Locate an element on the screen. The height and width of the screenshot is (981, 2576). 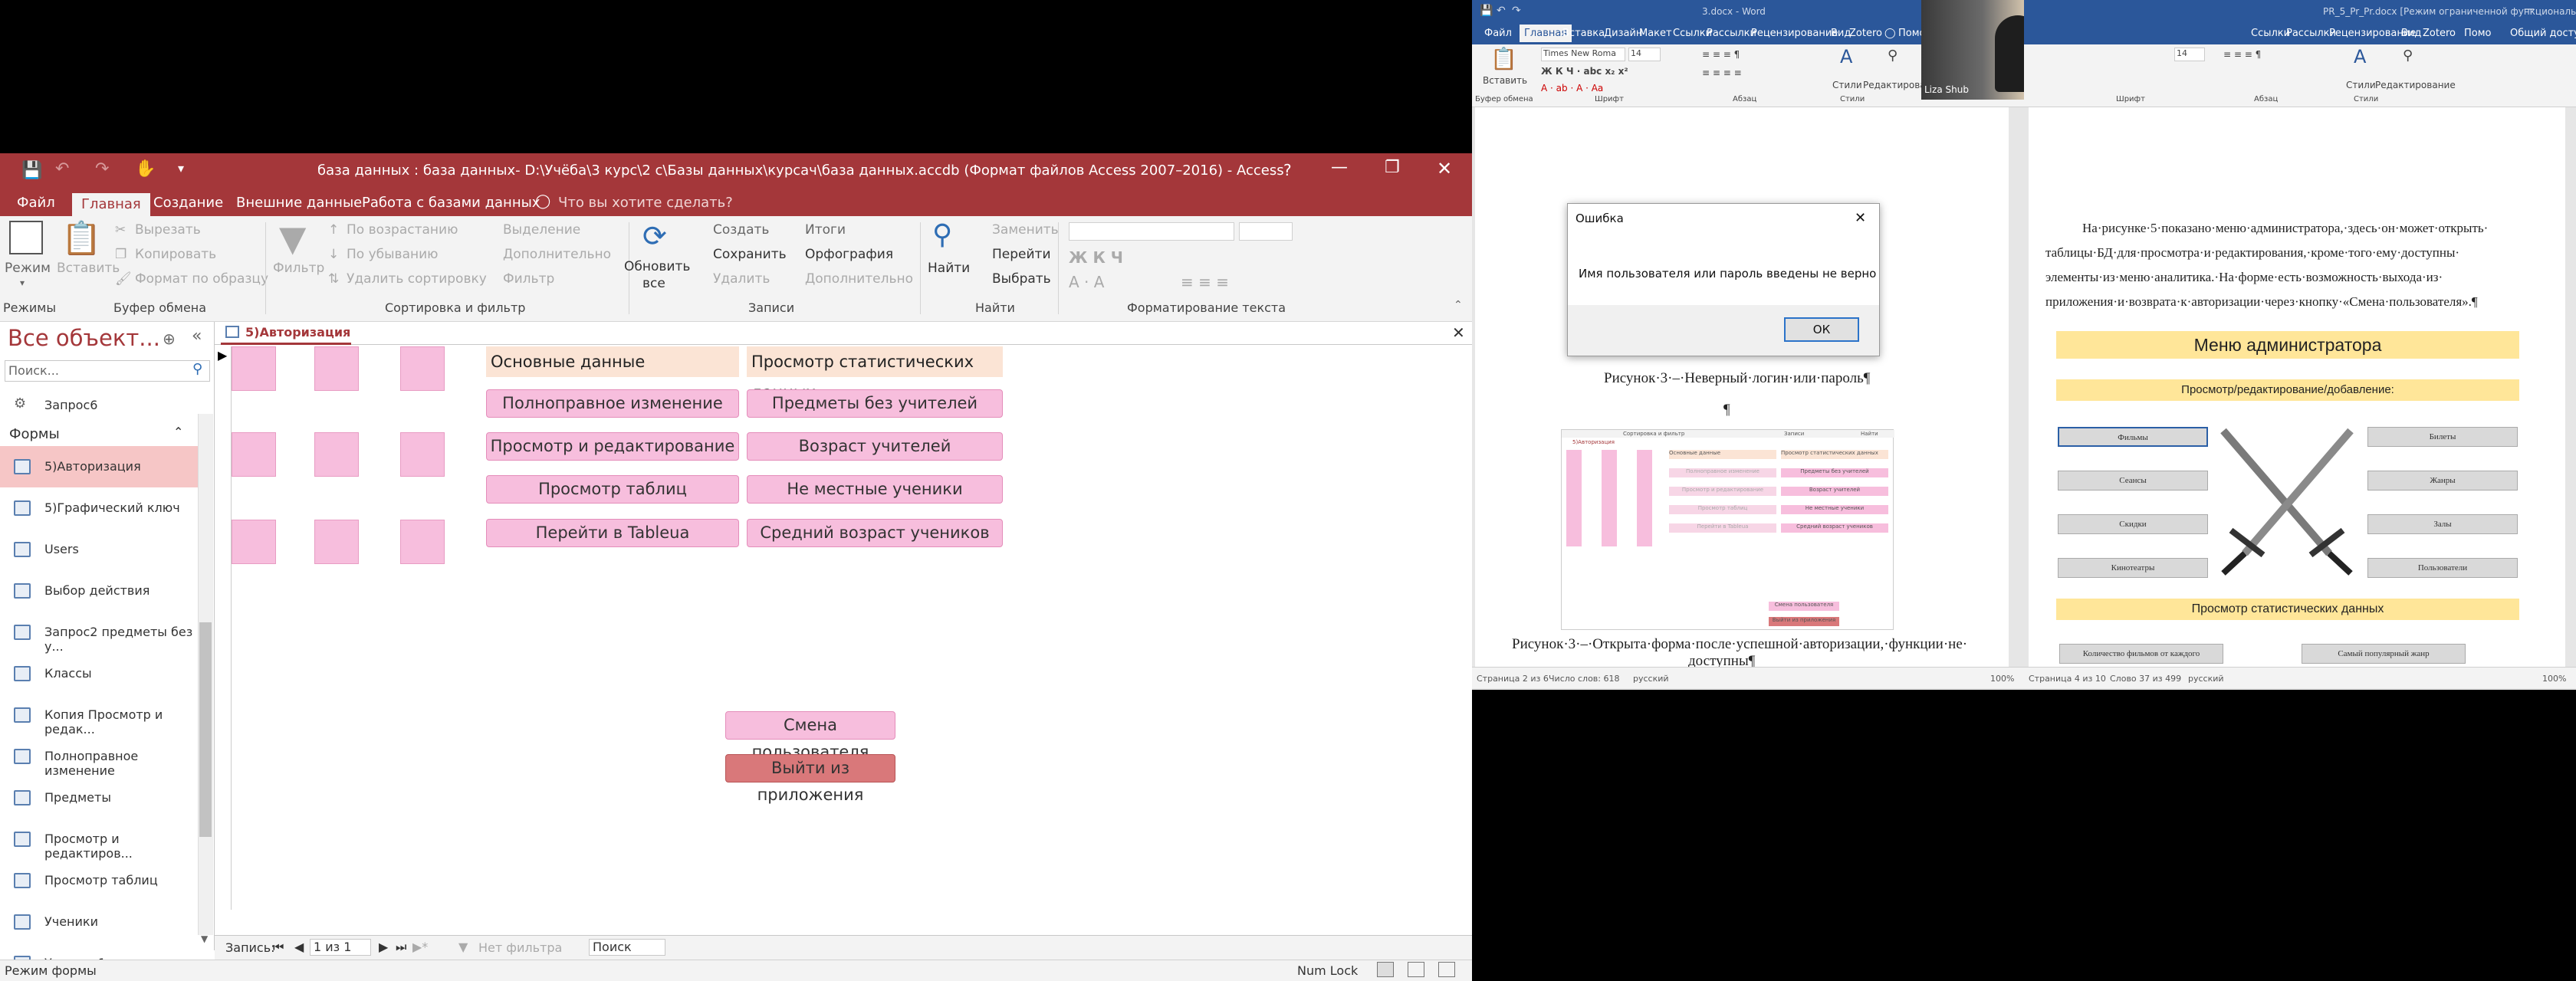
layout-view-icon is located at coordinates (1416, 969).